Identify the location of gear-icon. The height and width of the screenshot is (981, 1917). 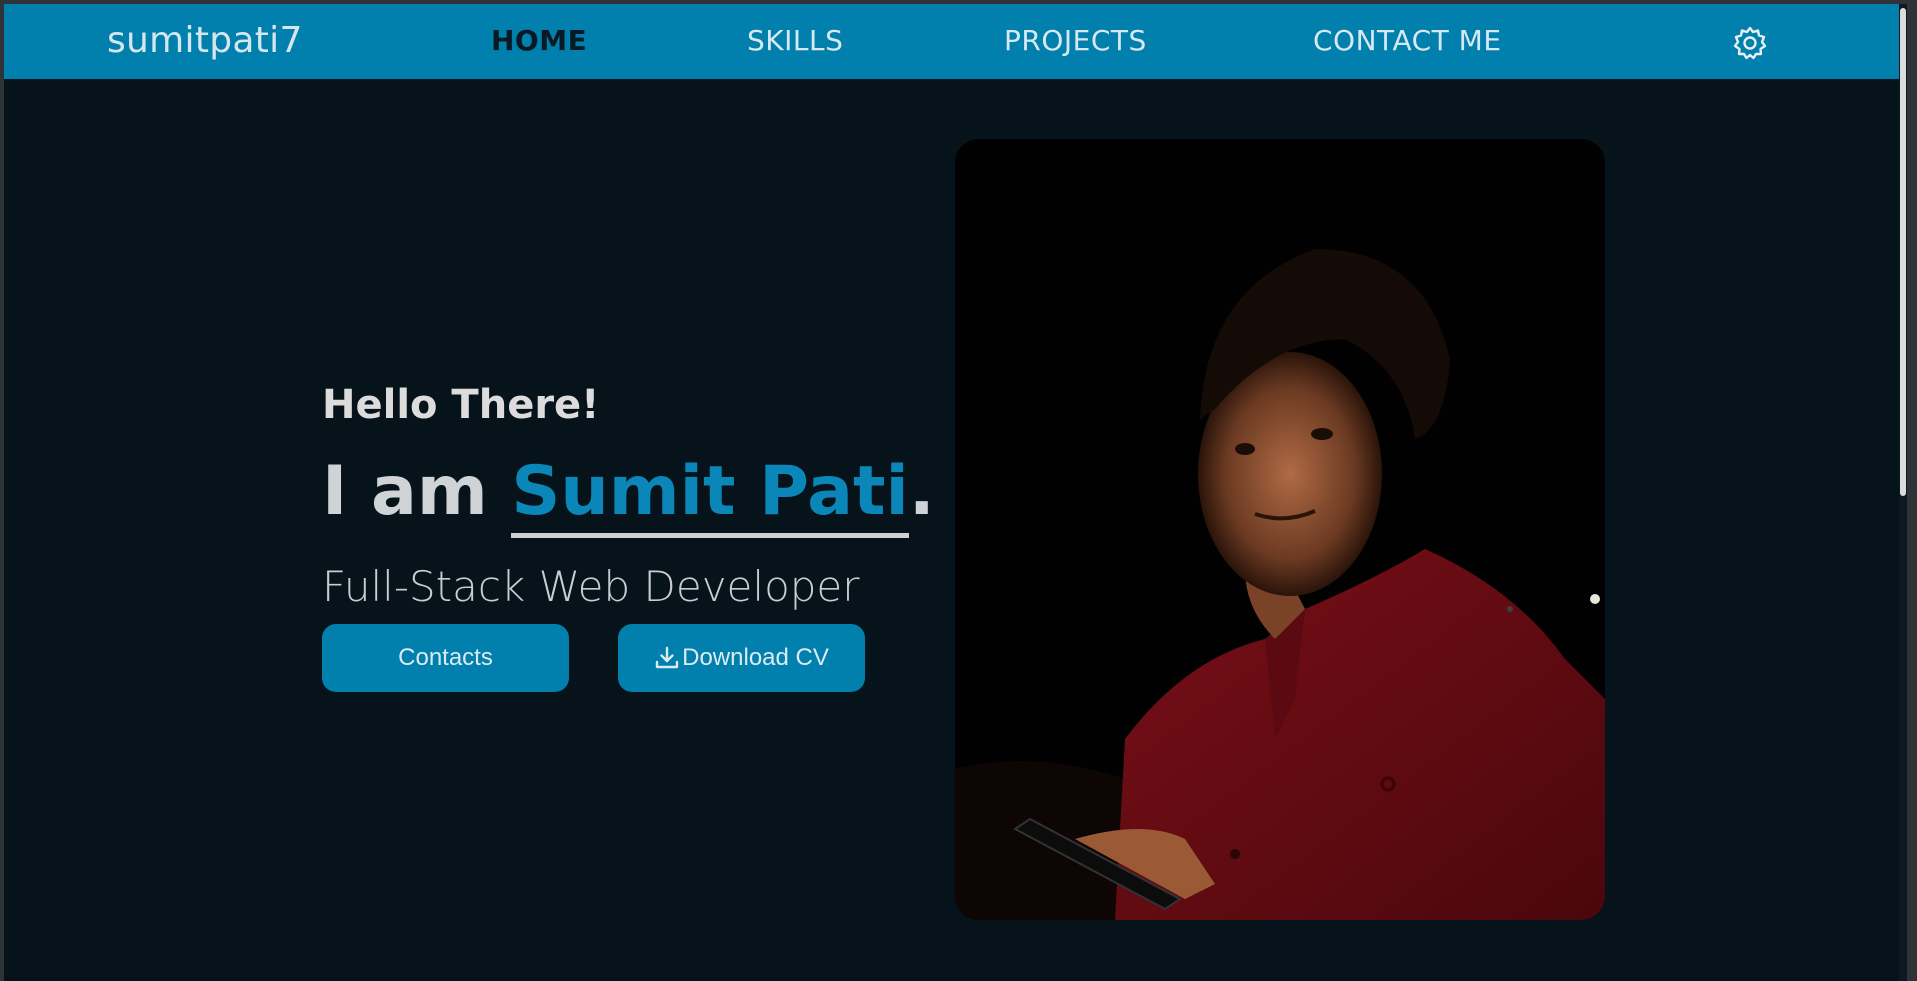
(1750, 43).